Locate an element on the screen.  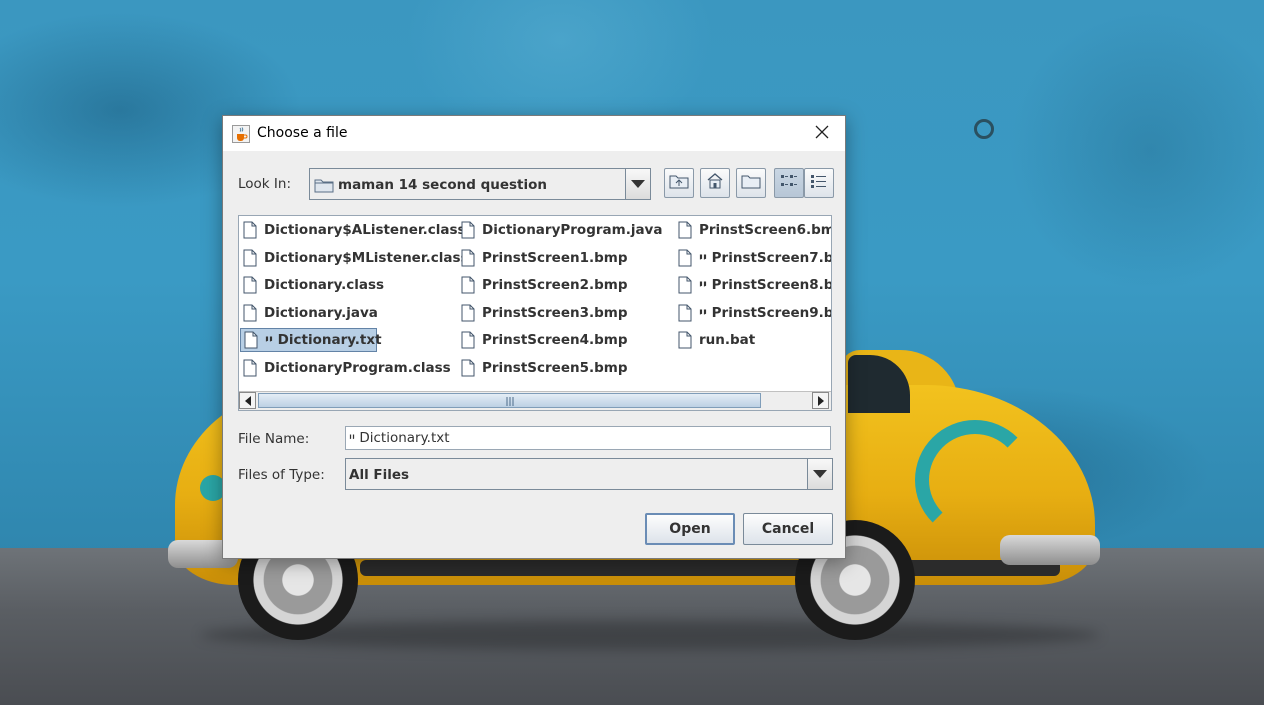
list-view-icon is located at coordinates (789, 183).